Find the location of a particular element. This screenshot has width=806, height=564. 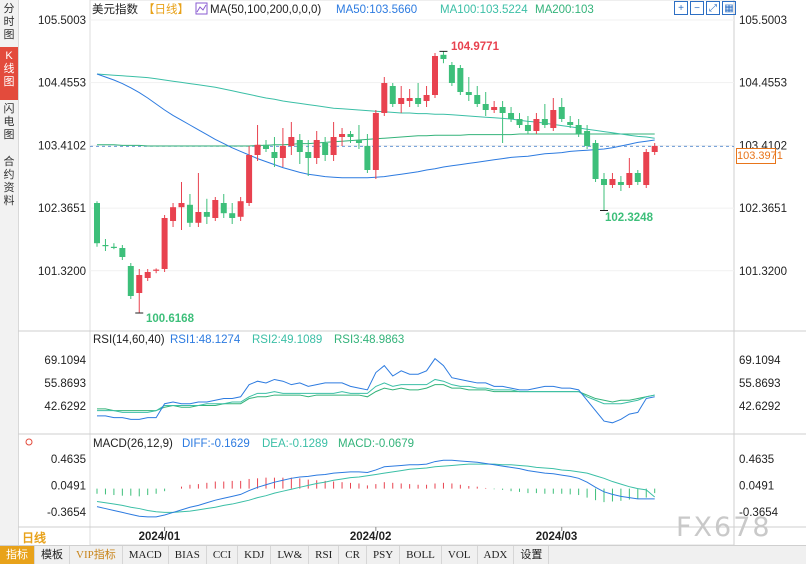

grid-icon: ▦ is located at coordinates (729, 8).